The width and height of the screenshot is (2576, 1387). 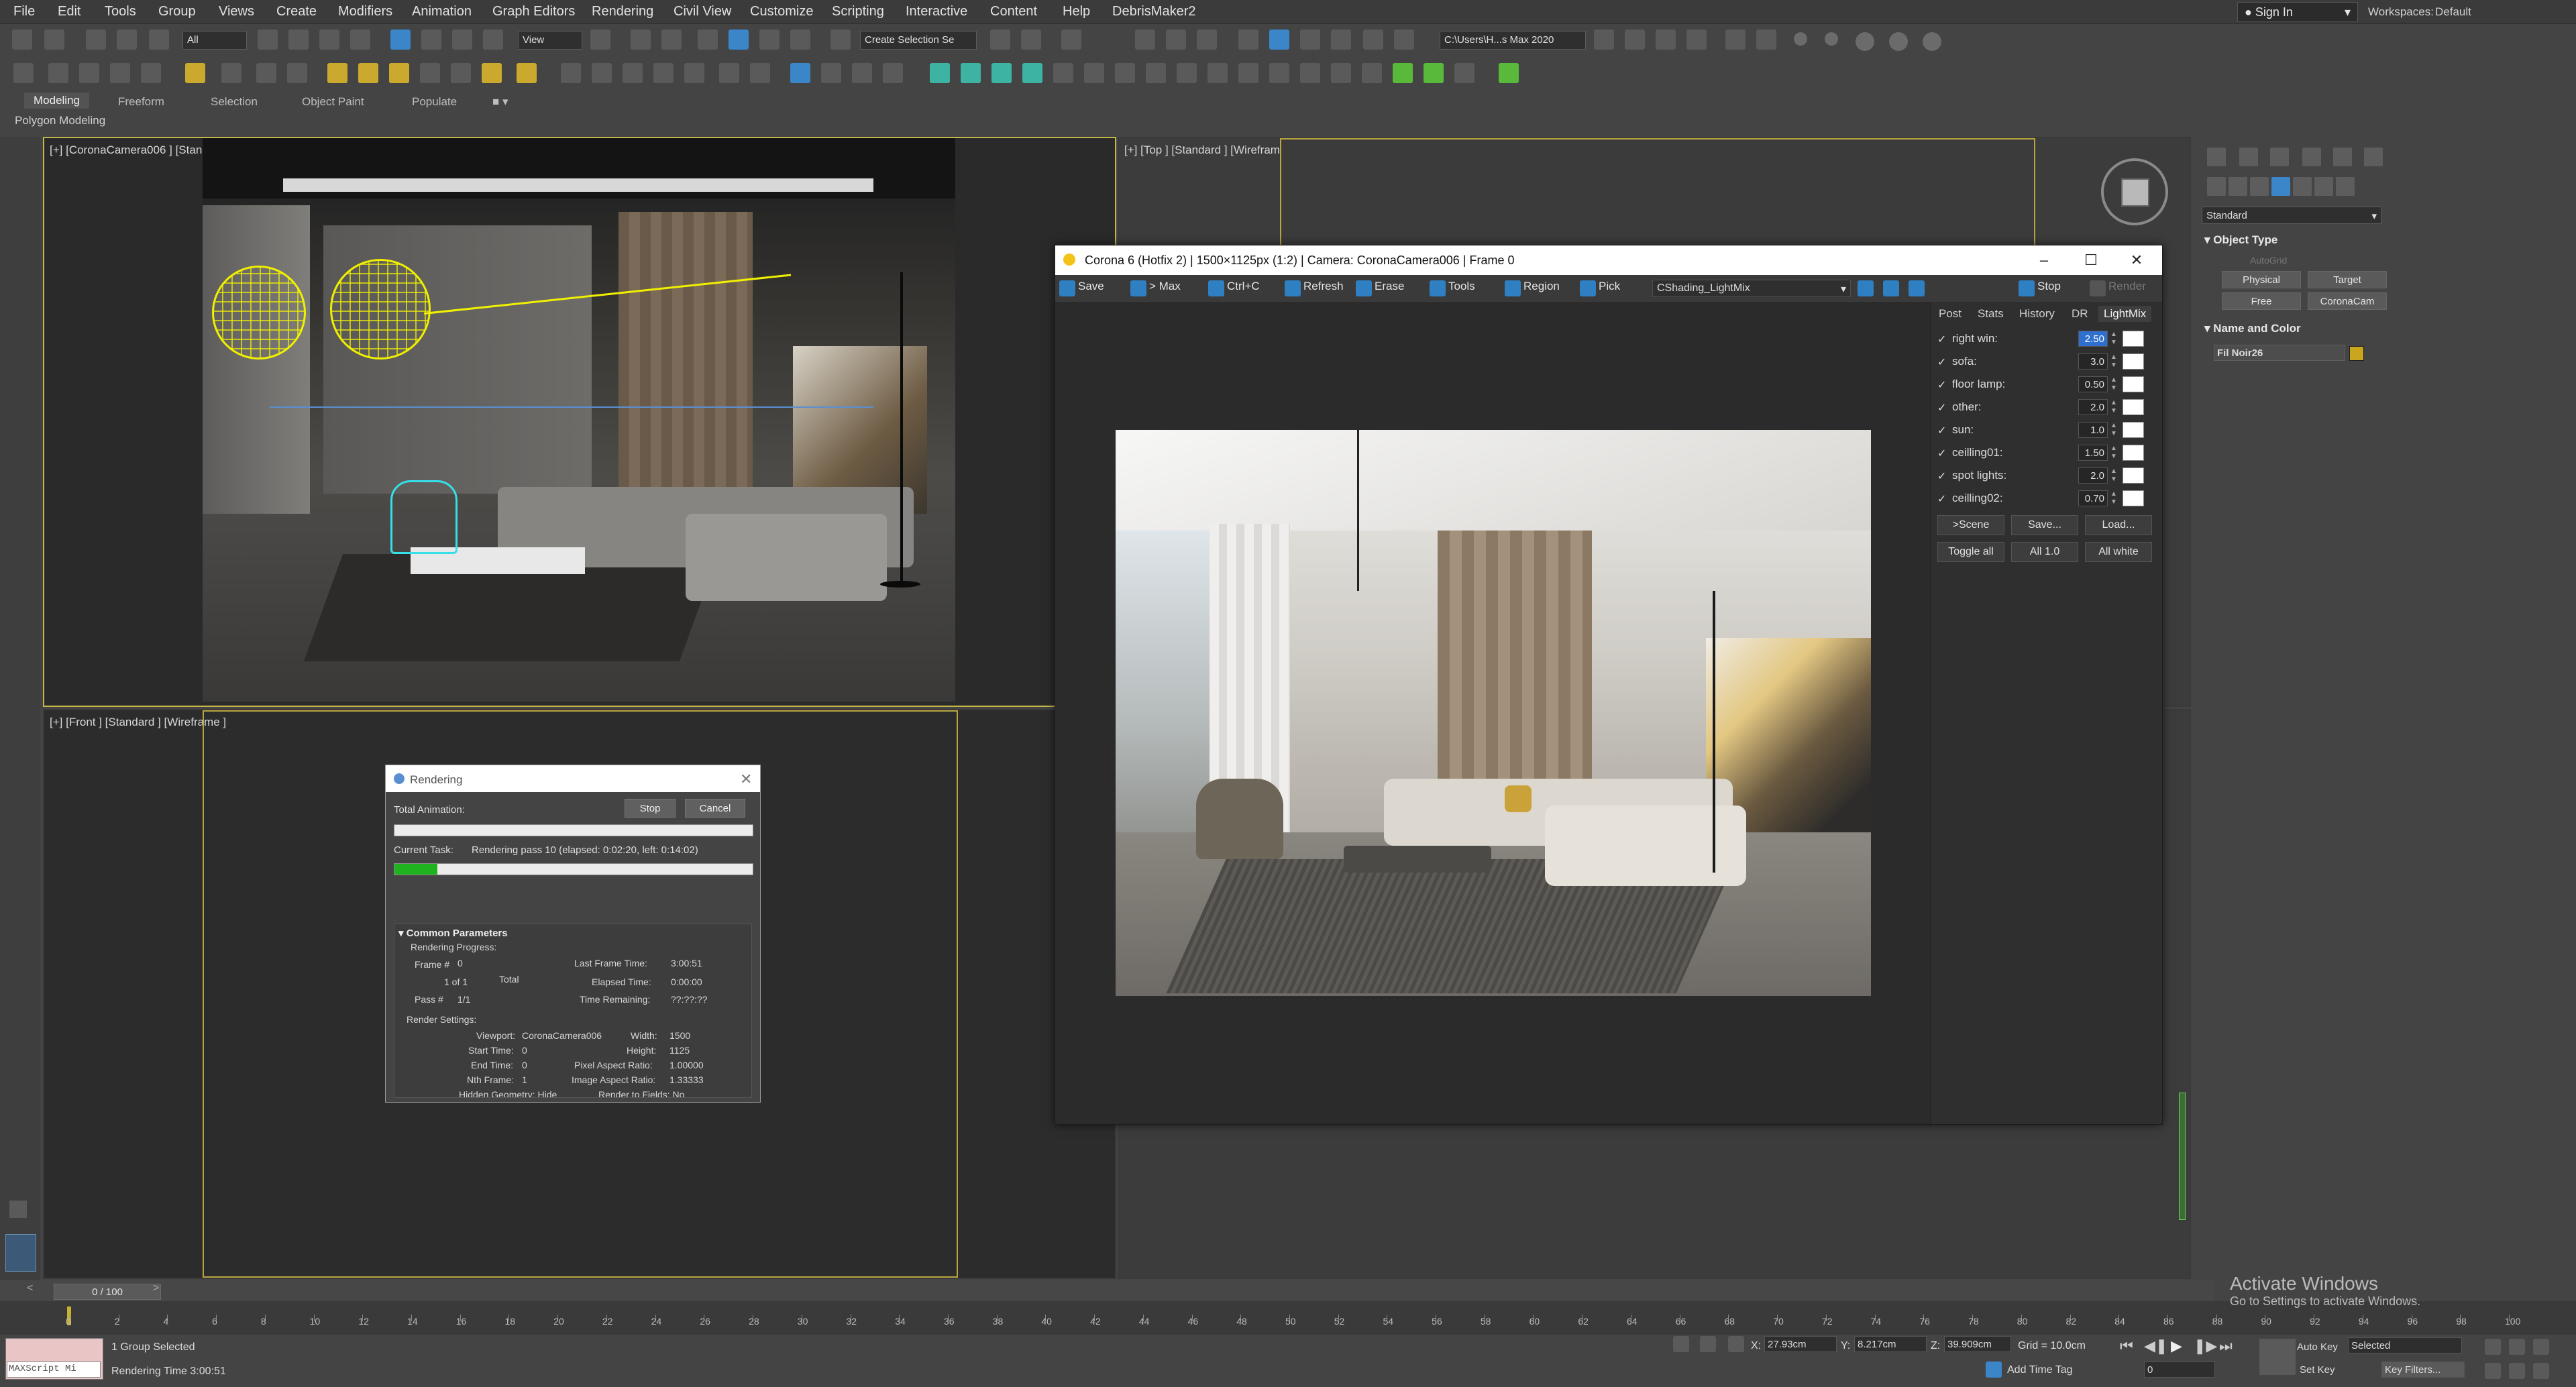 I want to click on modify-tab-icon, so click(x=2248, y=157).